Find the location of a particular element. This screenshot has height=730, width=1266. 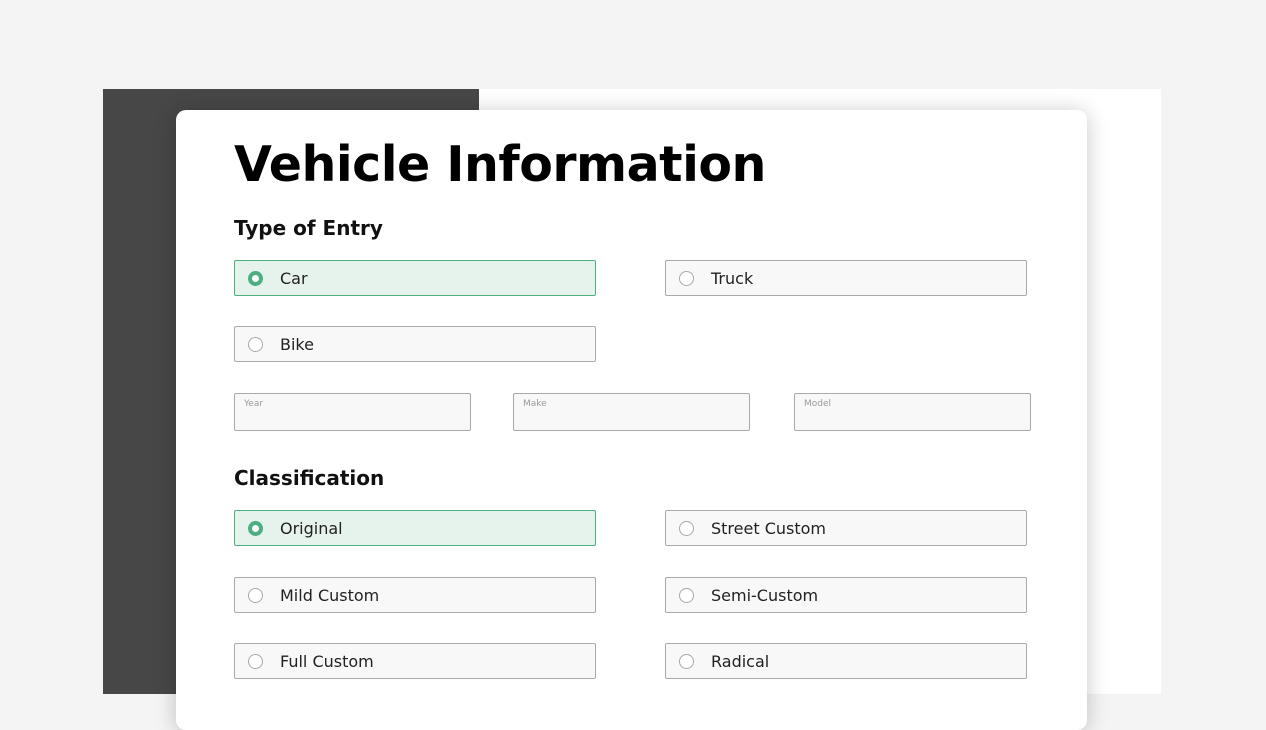

page-title: Vehicle Information is located at coordinates (500, 164).